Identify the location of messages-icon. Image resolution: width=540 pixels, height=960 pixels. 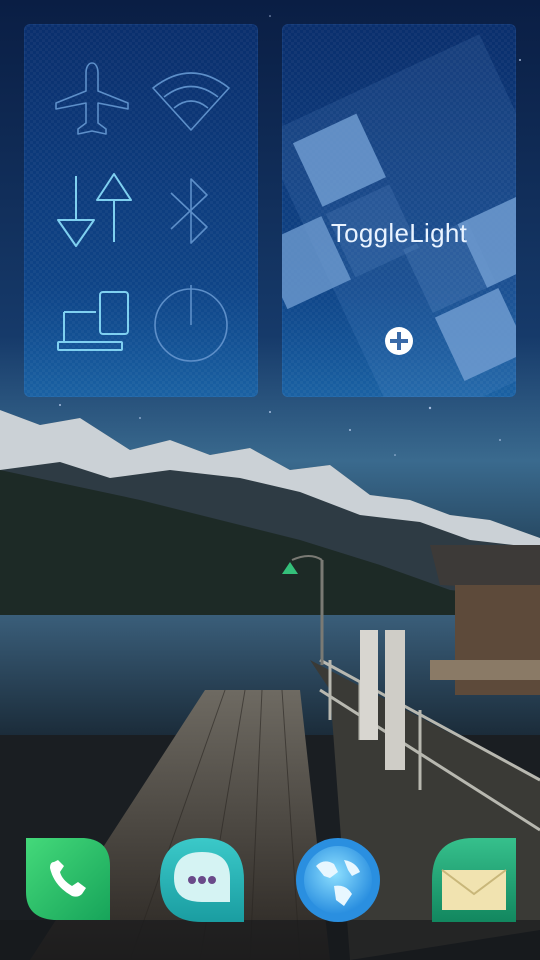
(202, 880).